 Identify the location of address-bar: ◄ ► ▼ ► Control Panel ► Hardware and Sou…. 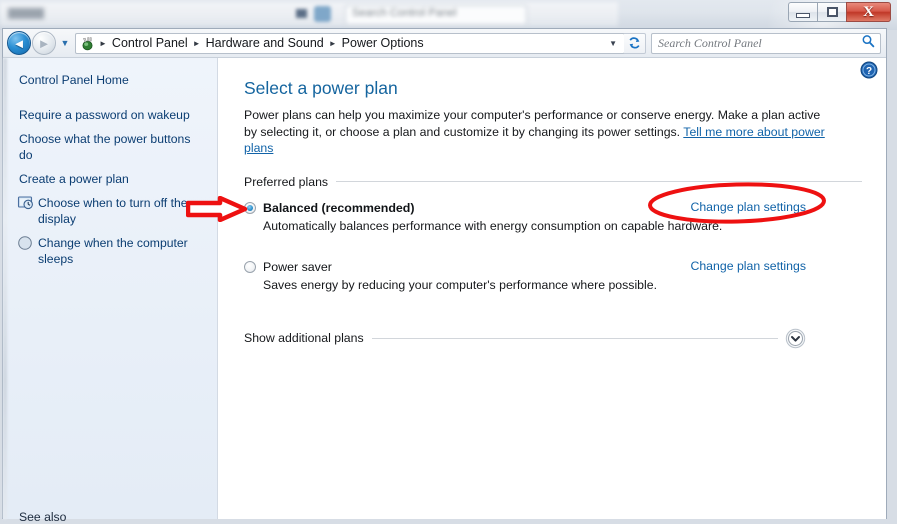
(444, 43).